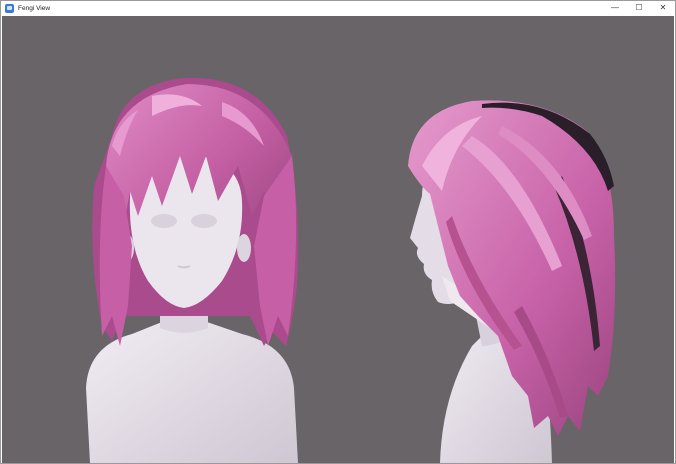 The width and height of the screenshot is (676, 464). I want to click on window-controls: — ☐ ✕, so click(639, 8).